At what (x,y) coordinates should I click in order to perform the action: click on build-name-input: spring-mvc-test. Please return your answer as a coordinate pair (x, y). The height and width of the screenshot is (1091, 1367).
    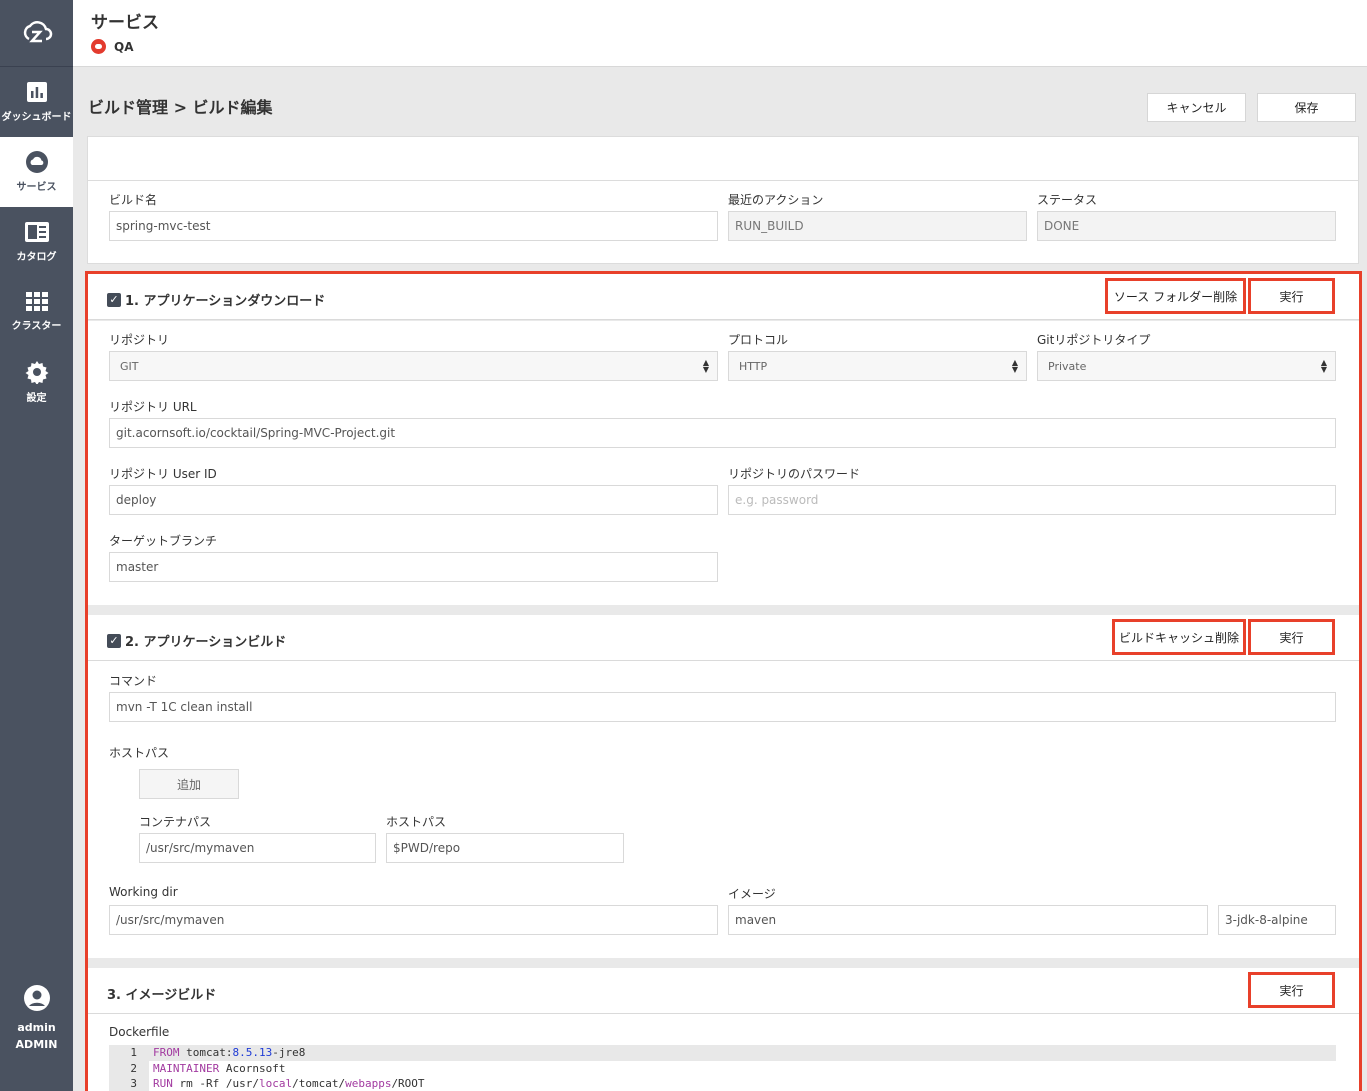
    Looking at the image, I should click on (413, 226).